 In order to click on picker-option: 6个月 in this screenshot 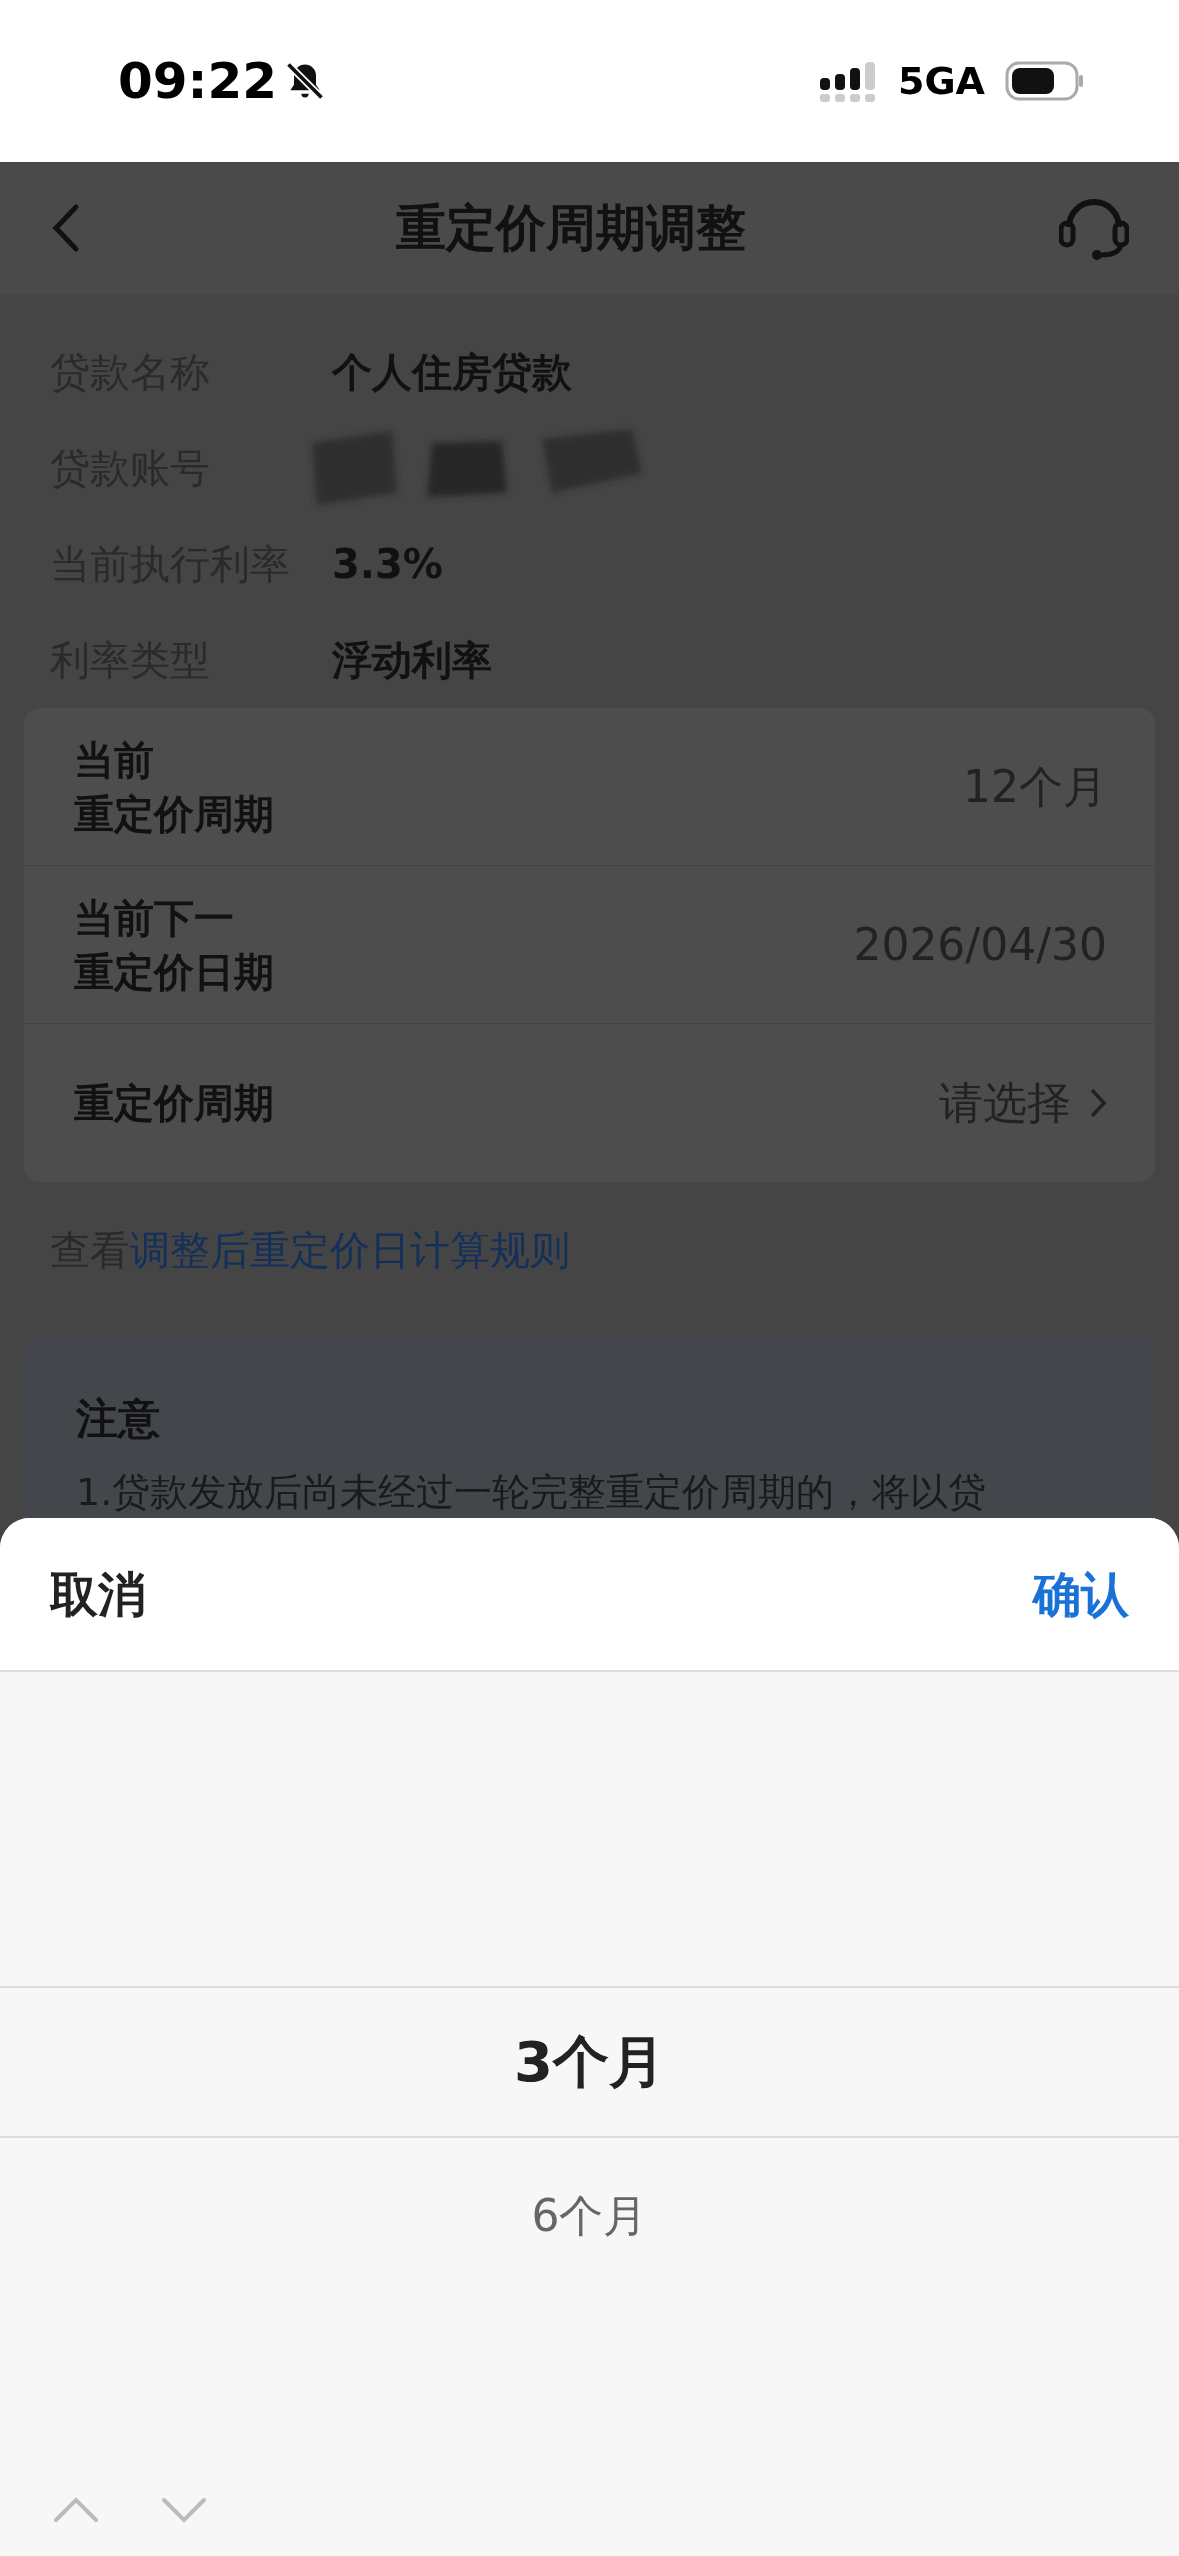, I will do `click(589, 2216)`.